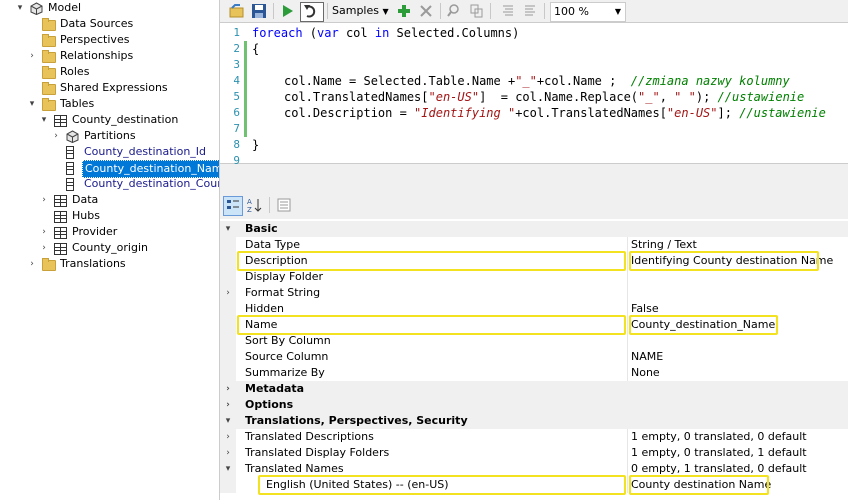 The width and height of the screenshot is (848, 500). Describe the element at coordinates (645, 373) in the screenshot. I see `property-value: None` at that location.